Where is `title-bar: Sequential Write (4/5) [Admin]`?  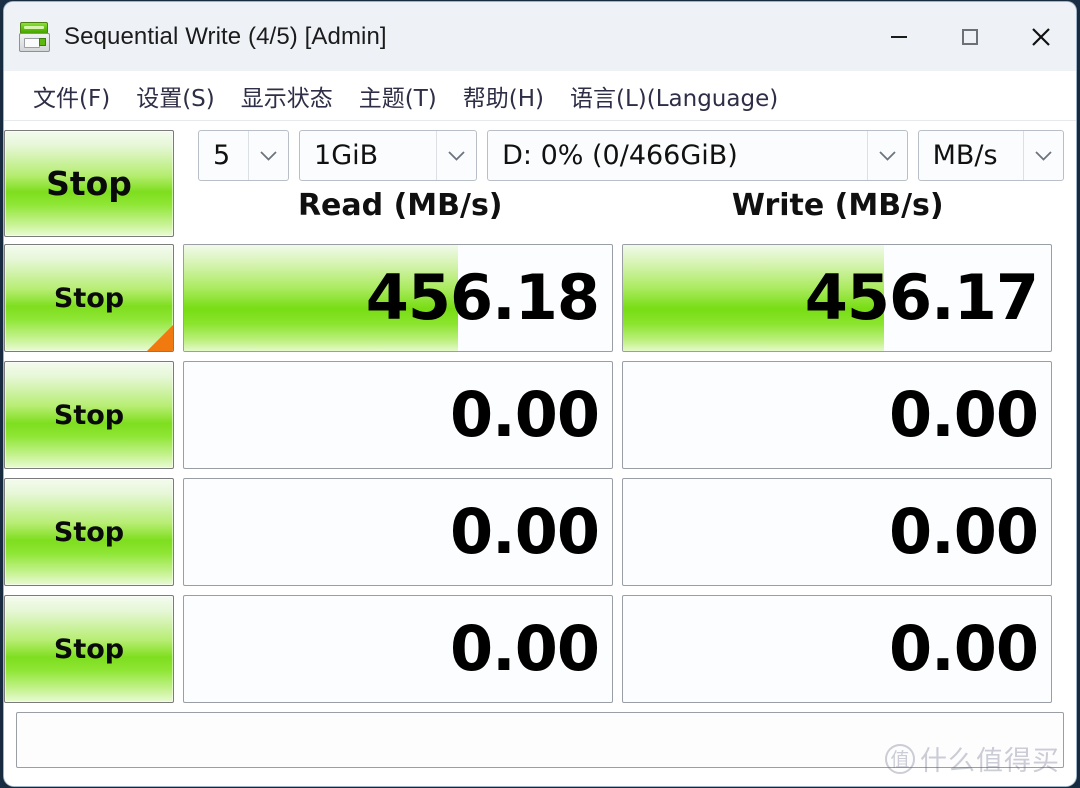
title-bar: Sequential Write (4/5) [Admin] is located at coordinates (540, 36).